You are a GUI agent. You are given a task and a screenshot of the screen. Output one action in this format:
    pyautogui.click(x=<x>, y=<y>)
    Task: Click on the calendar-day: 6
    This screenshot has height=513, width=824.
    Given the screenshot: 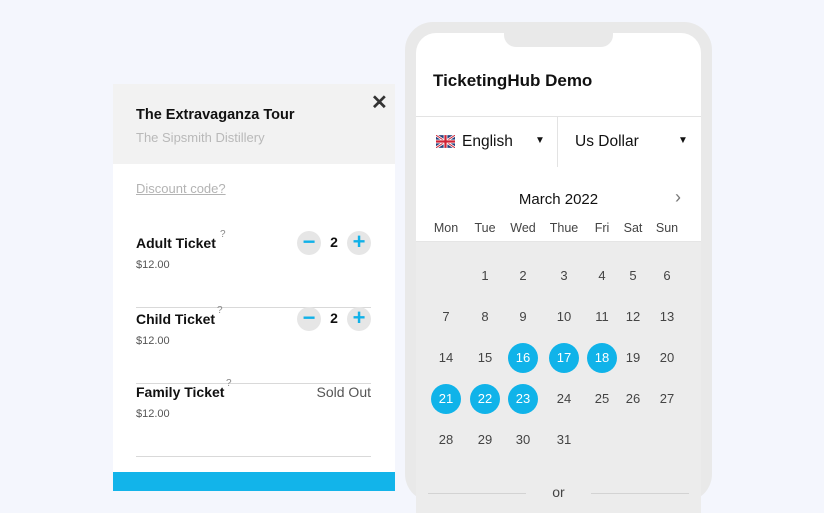 What is the action you would take?
    pyautogui.click(x=667, y=276)
    